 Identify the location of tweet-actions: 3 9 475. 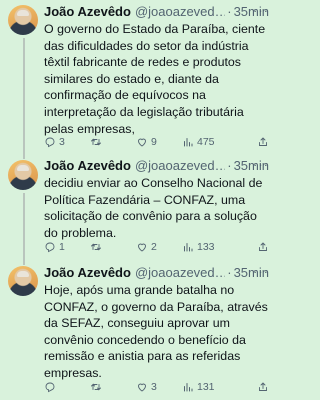
(156, 142).